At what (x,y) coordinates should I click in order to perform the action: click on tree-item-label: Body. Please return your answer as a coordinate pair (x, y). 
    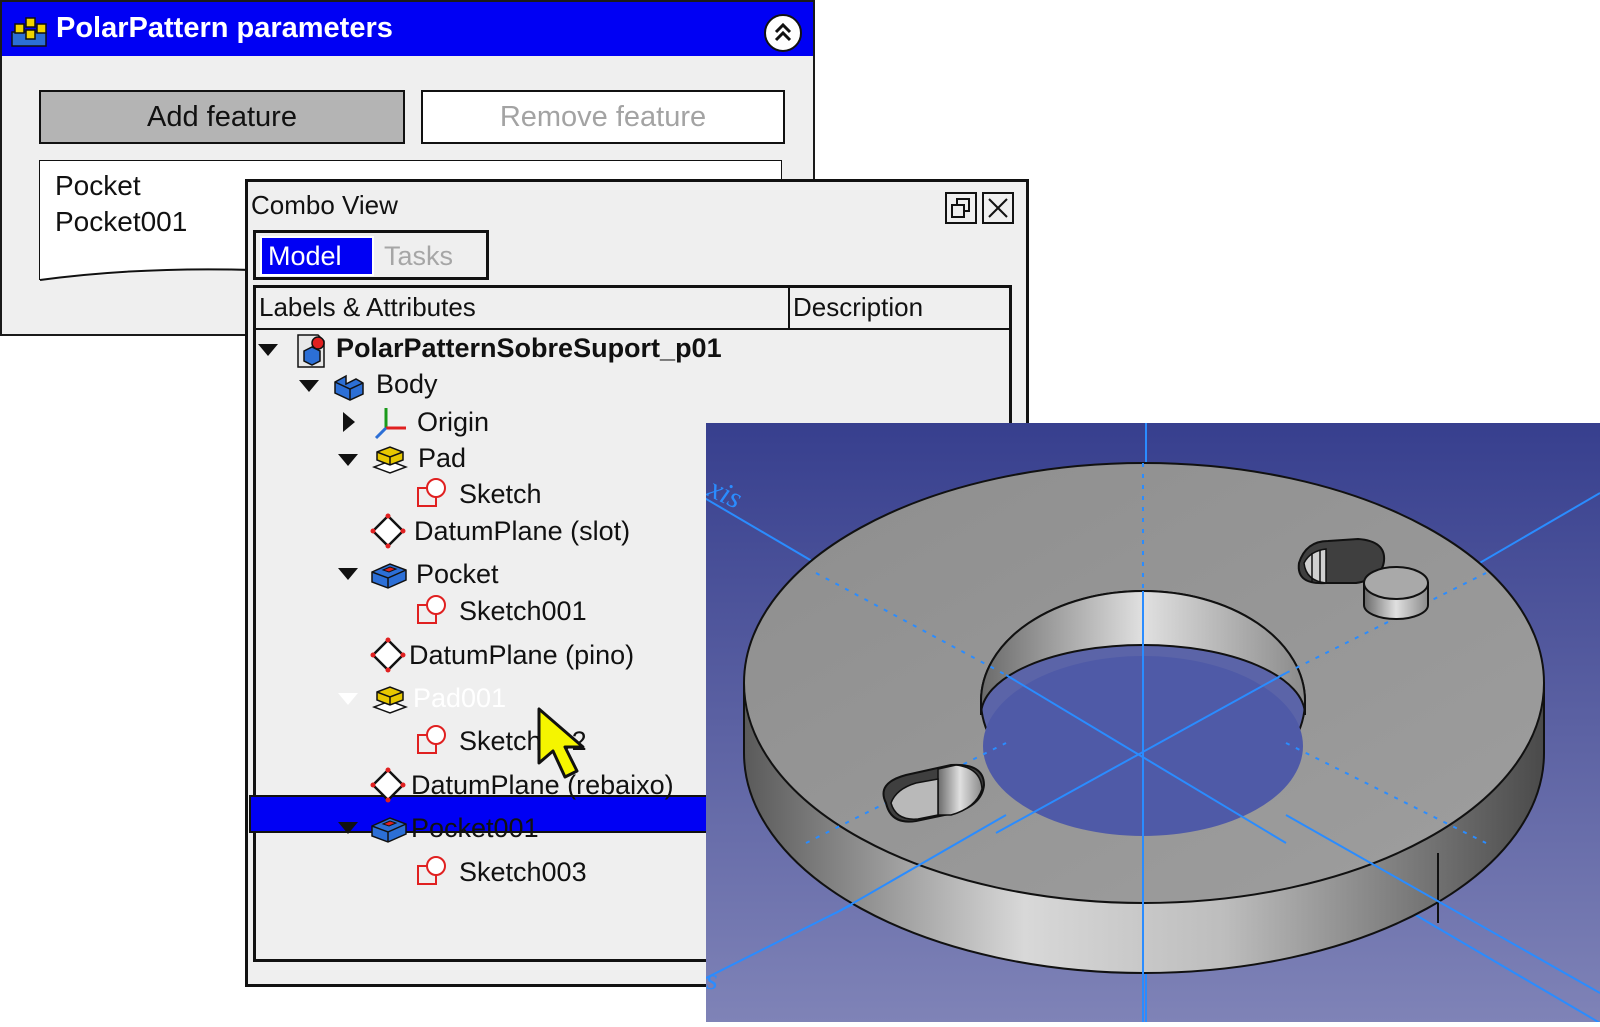
    Looking at the image, I should click on (407, 384).